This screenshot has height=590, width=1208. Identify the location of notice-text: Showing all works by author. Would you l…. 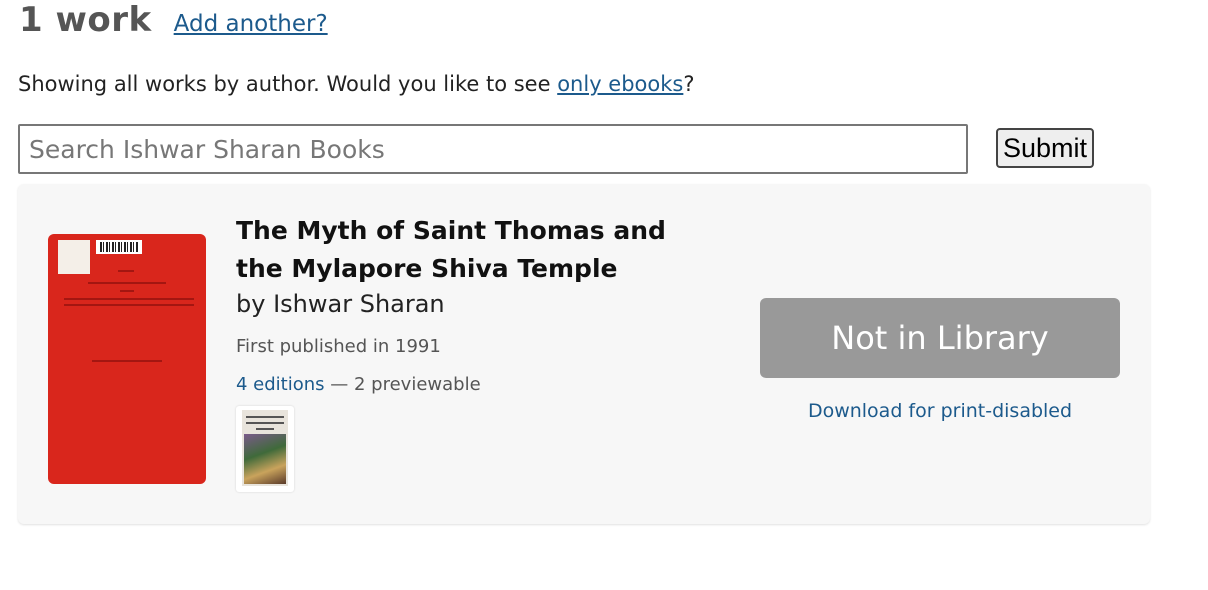
(288, 84).